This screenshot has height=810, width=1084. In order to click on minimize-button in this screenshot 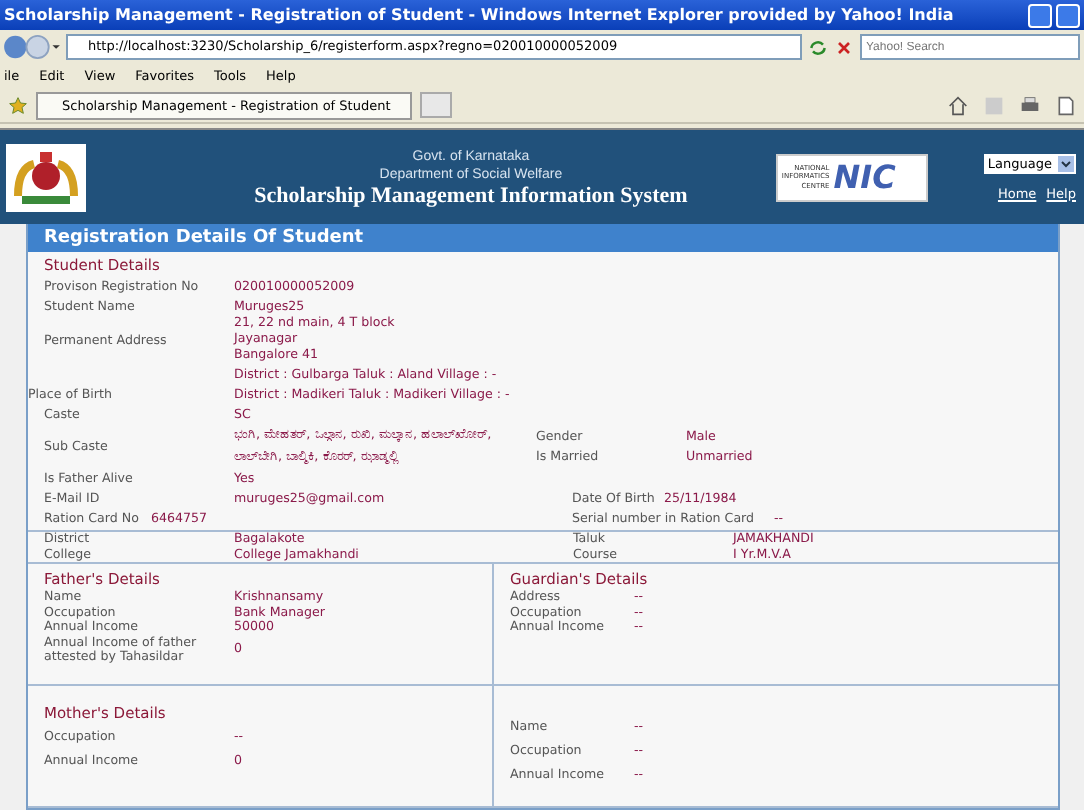, I will do `click(1040, 15)`.